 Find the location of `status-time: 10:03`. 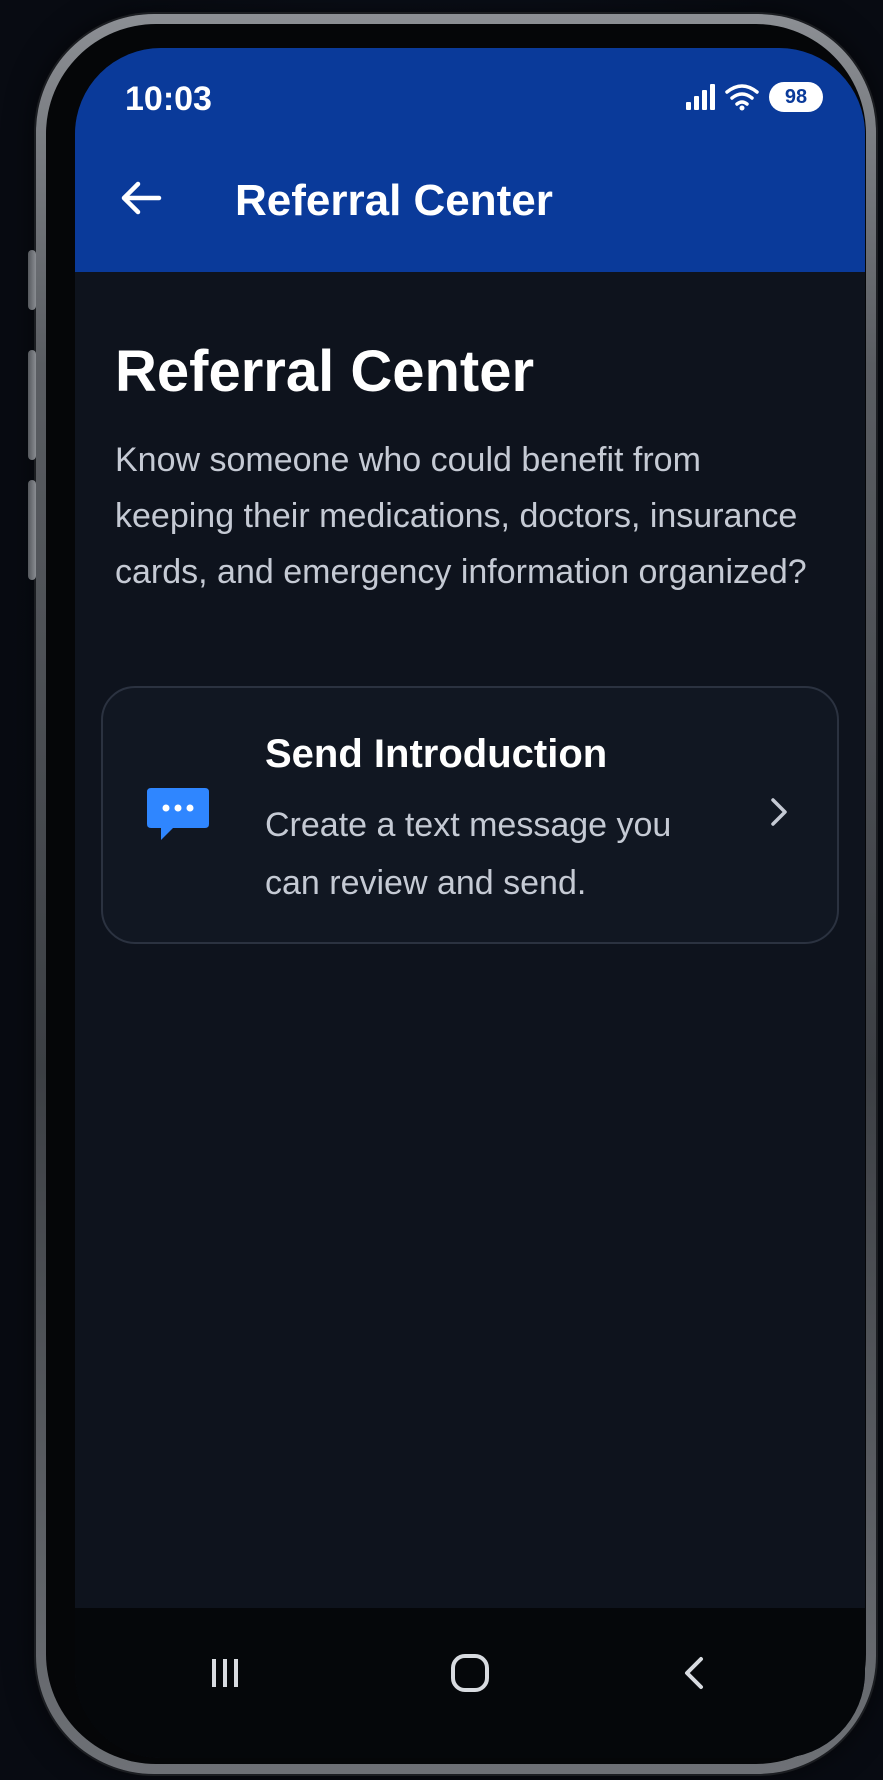

status-time: 10:03 is located at coordinates (168, 99).